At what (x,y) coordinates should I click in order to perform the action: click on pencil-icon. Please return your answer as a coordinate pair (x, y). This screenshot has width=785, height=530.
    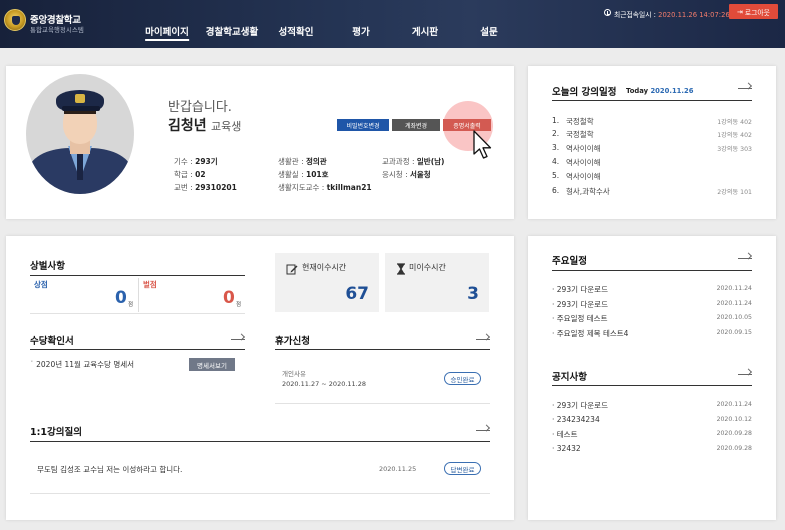
    Looking at the image, I should click on (292, 269).